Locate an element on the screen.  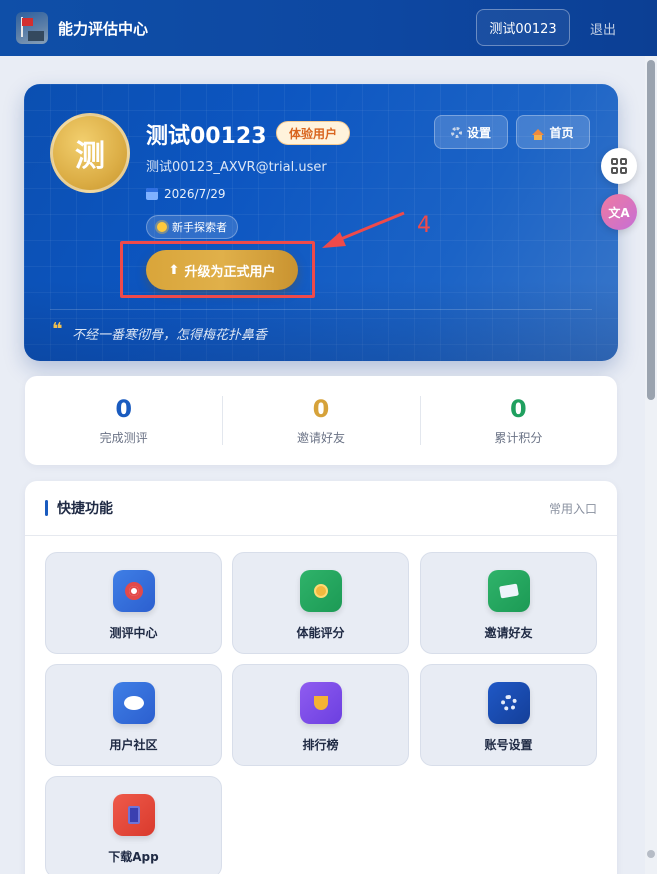
avatar: 测 is located at coordinates (90, 153).